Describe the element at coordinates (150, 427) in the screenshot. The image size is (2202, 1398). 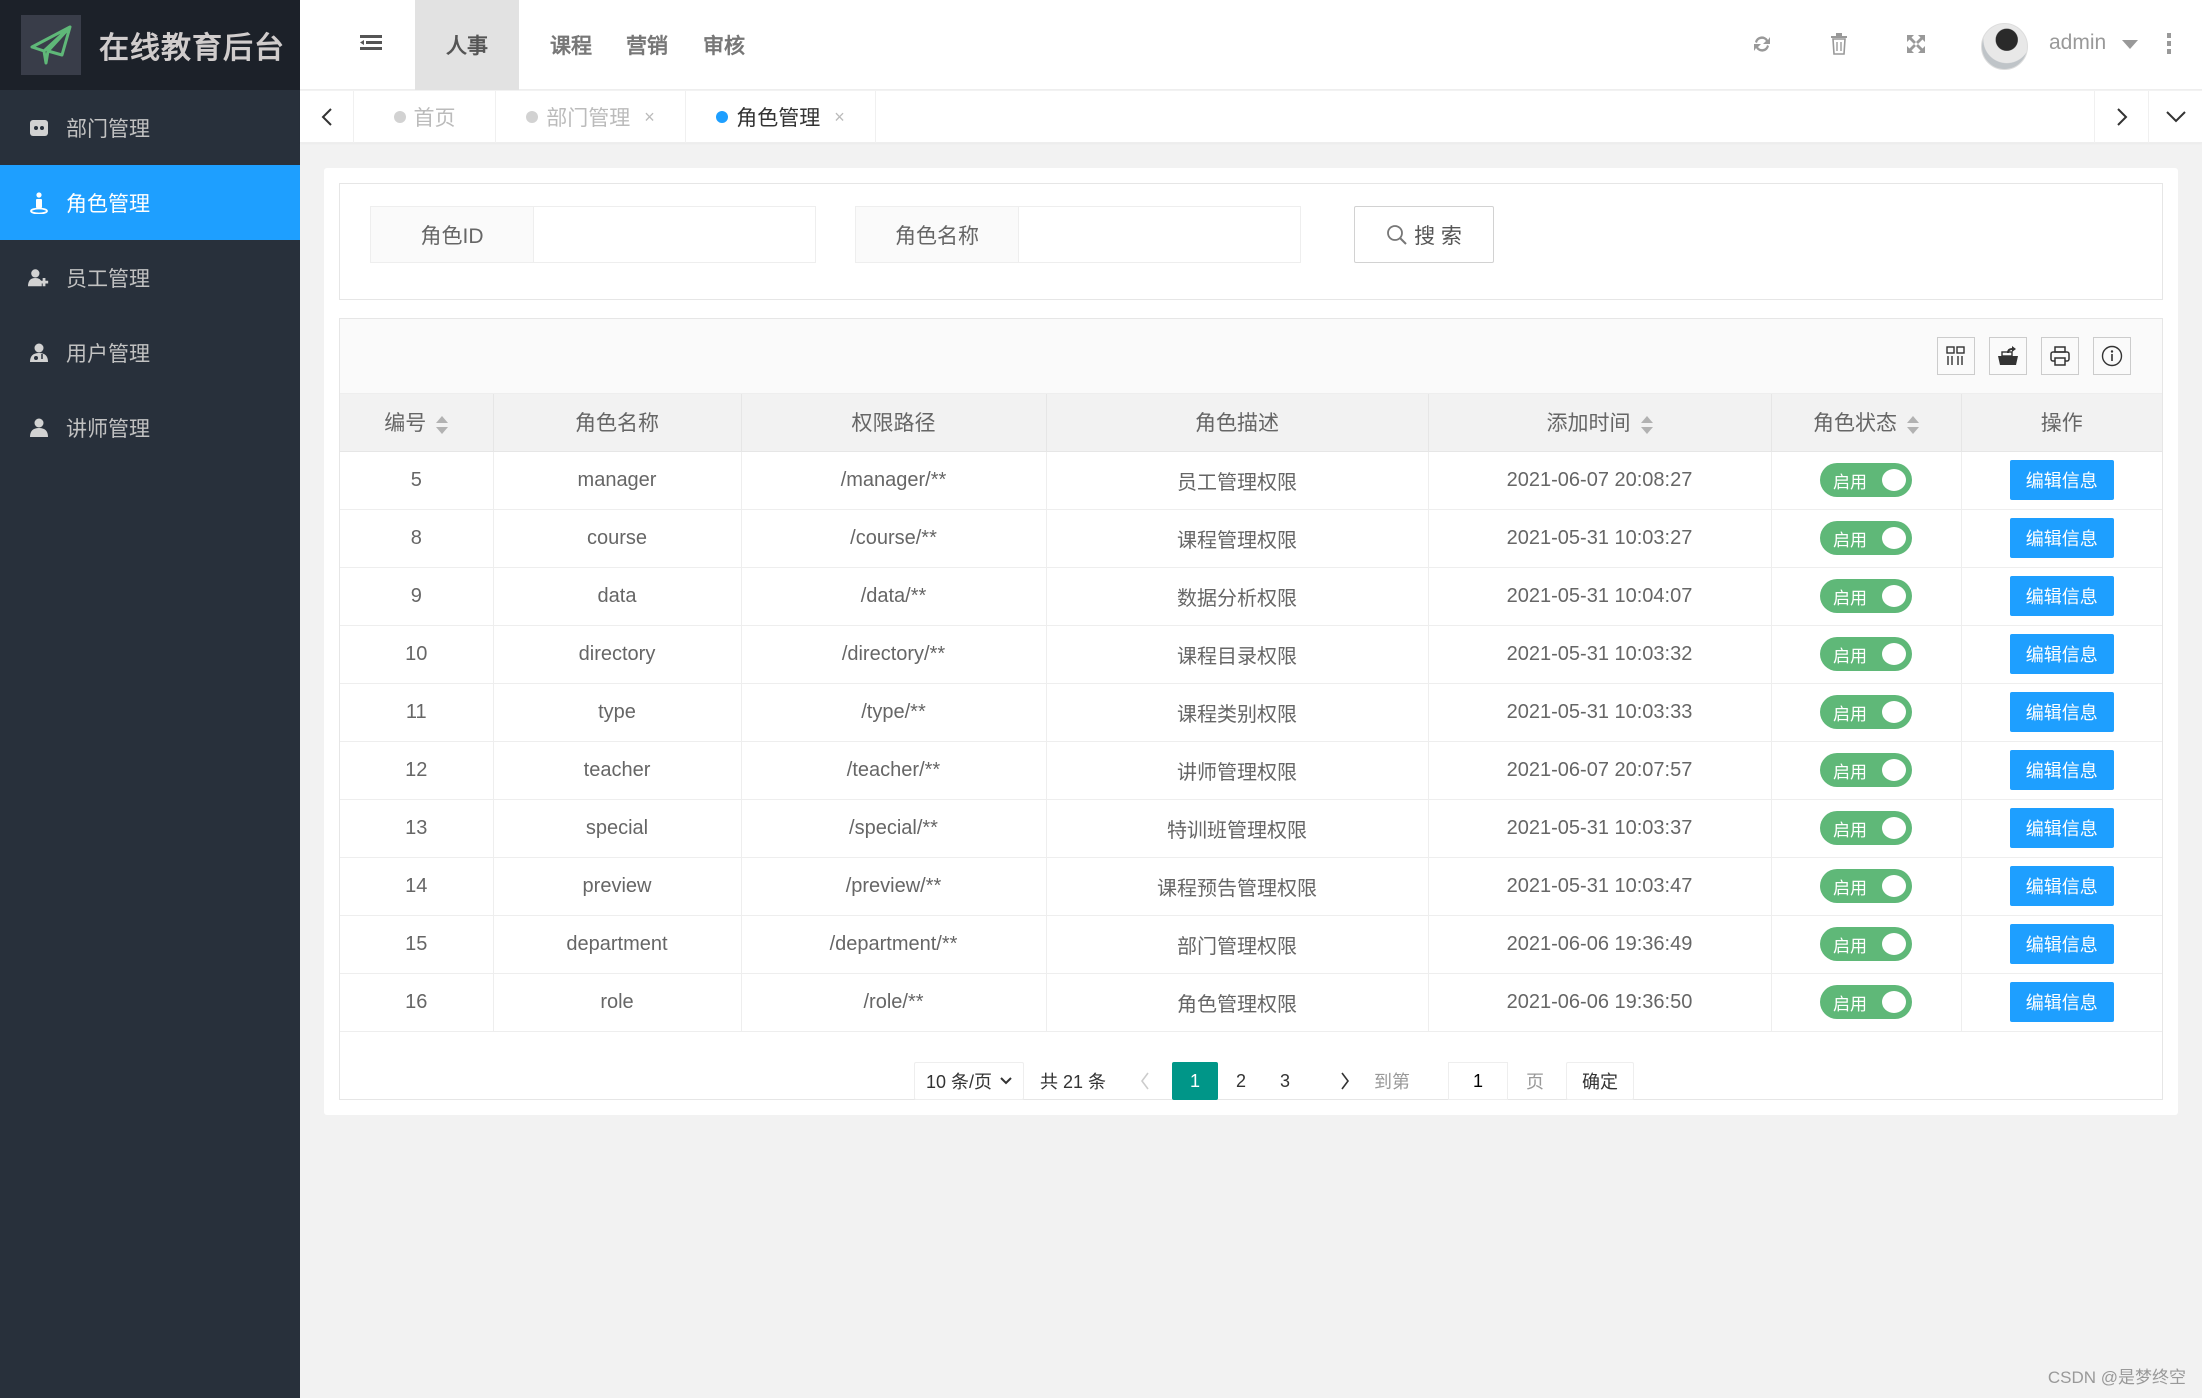
I see `sidebar-item-4: 讲师管理` at that location.